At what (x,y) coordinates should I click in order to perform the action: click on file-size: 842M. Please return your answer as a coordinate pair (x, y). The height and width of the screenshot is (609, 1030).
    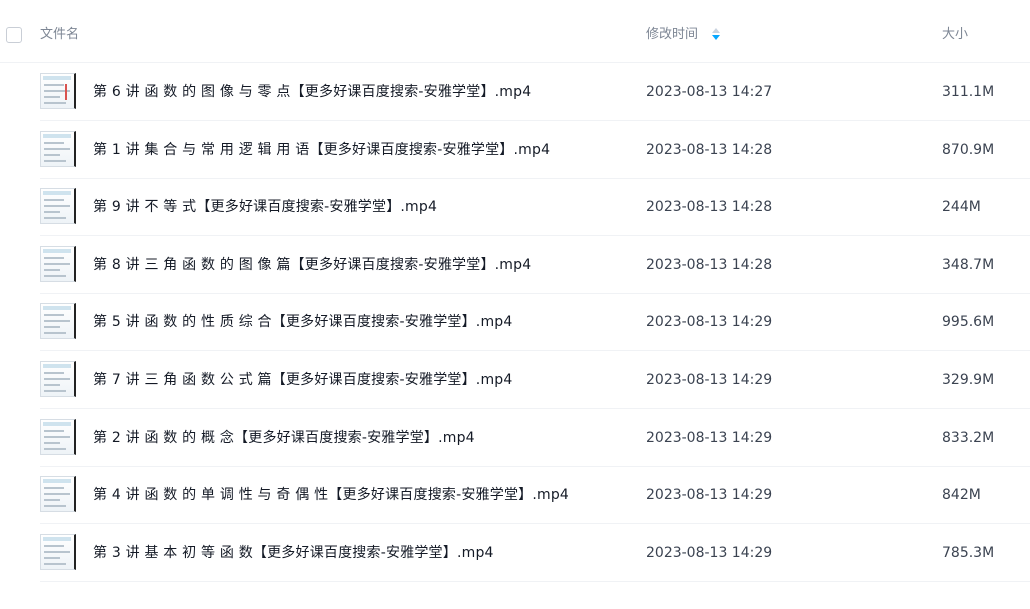
    Looking at the image, I should click on (961, 495).